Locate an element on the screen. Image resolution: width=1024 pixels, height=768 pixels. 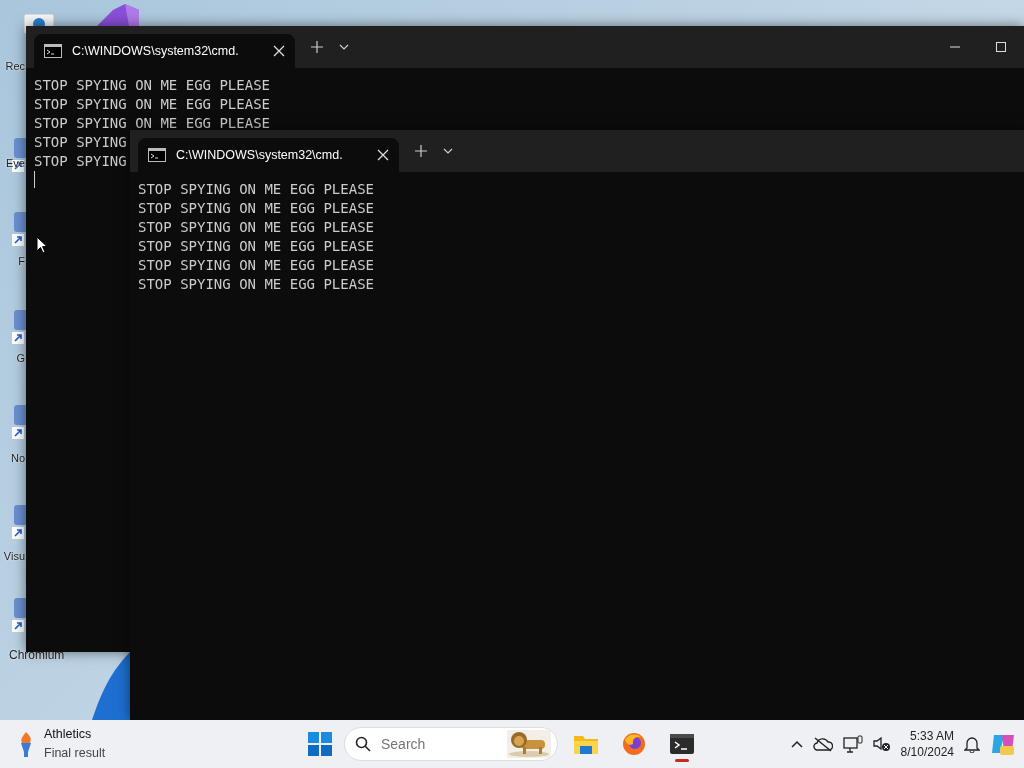
icon-label: Chromium is located at coordinates (37, 655).